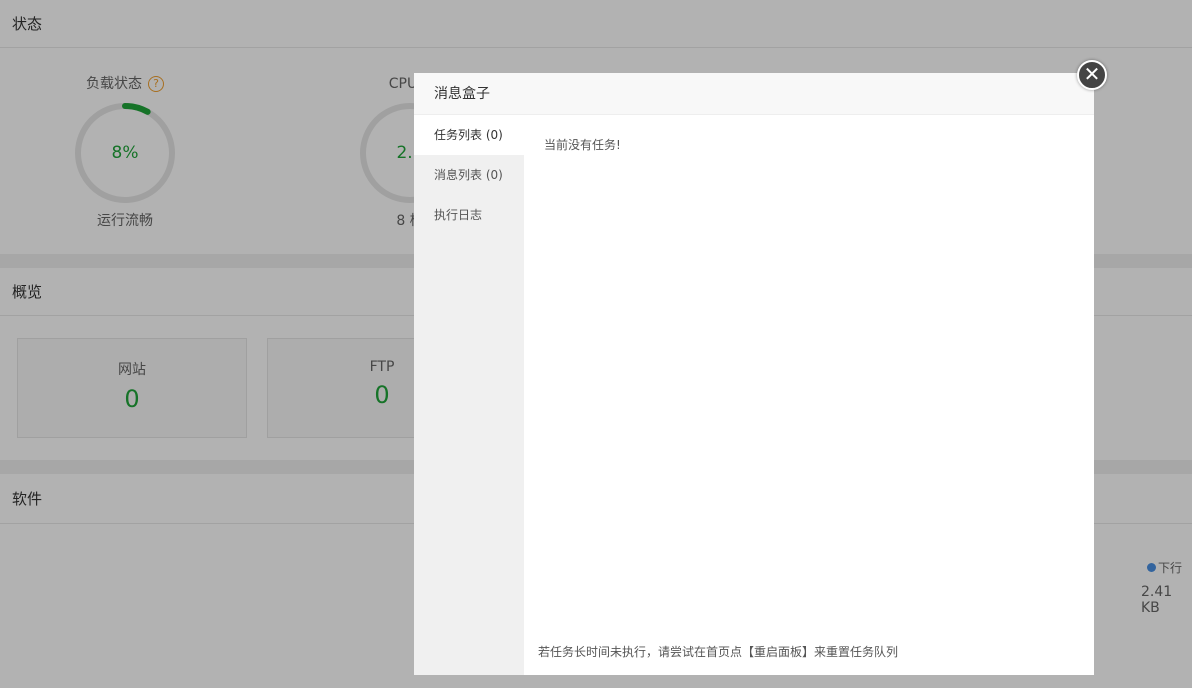 Image resolution: width=1192 pixels, height=688 pixels. Describe the element at coordinates (754, 94) in the screenshot. I see `modal-title: 消息盒子` at that location.